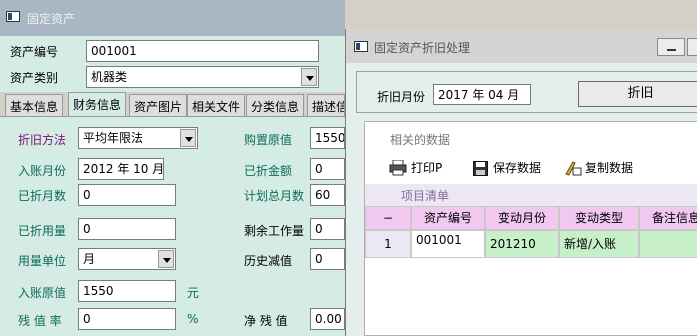 The width and height of the screenshot is (697, 336). I want to click on depreciate-button: 折旧, so click(637, 94).